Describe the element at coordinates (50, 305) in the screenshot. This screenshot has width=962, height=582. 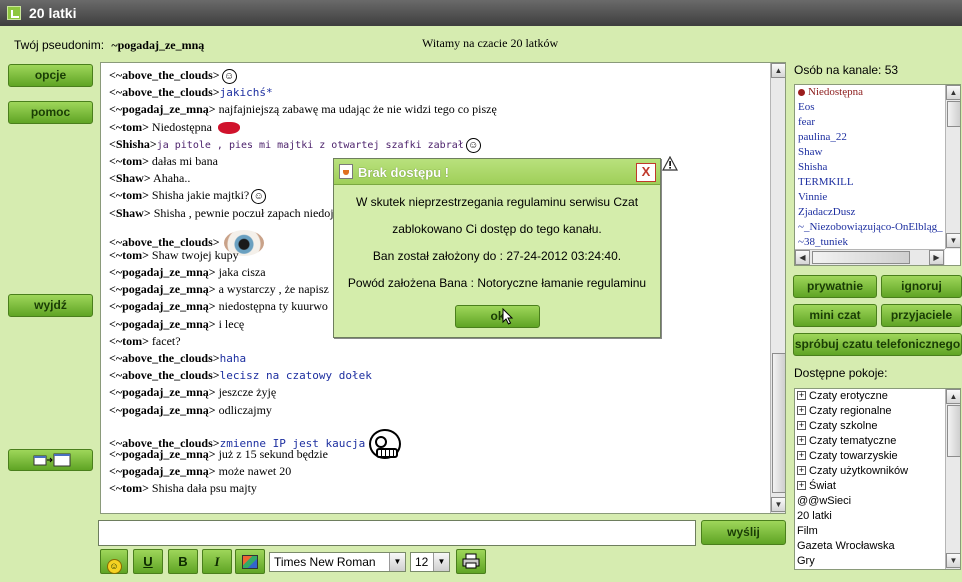
I see `exit-button: wyjdź` at that location.